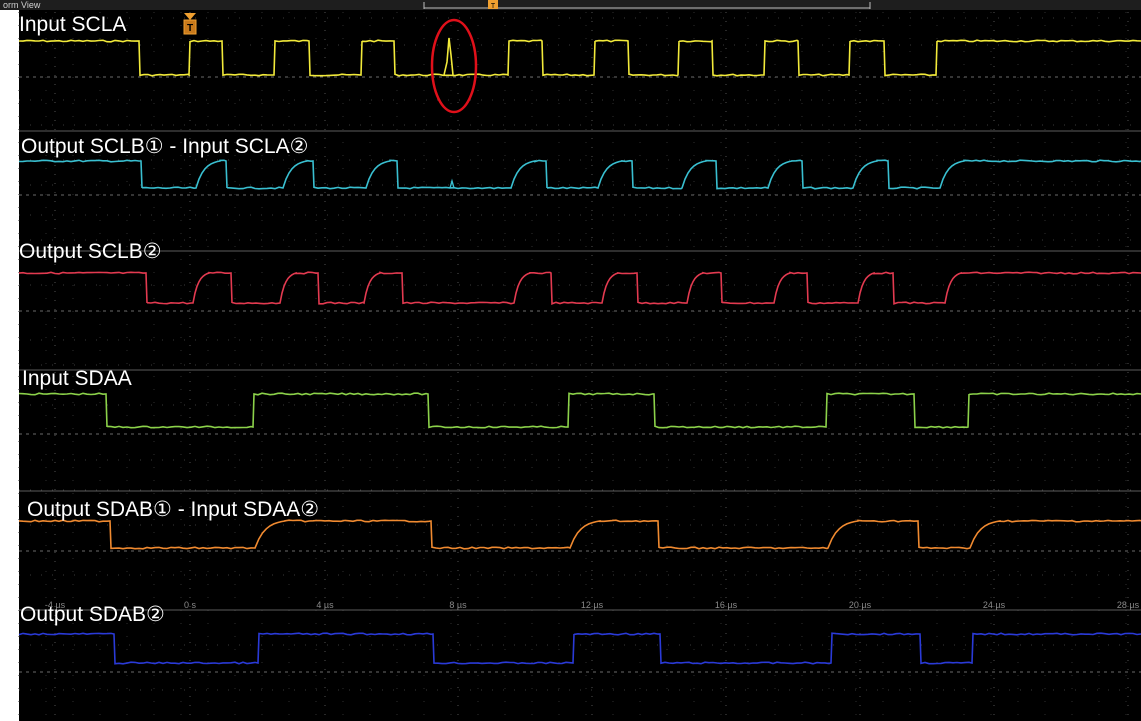 The image size is (1141, 721). What do you see at coordinates (164, 146) in the screenshot?
I see `channel-label-sclb1: Output SCLB① - Input SCLA②` at bounding box center [164, 146].